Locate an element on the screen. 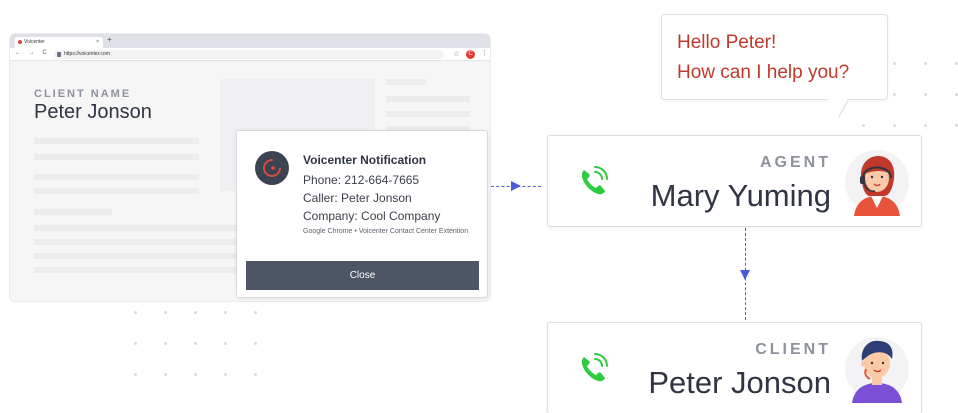 This screenshot has width=958, height=413. client-card-name: Peter Jonson is located at coordinates (739, 382).